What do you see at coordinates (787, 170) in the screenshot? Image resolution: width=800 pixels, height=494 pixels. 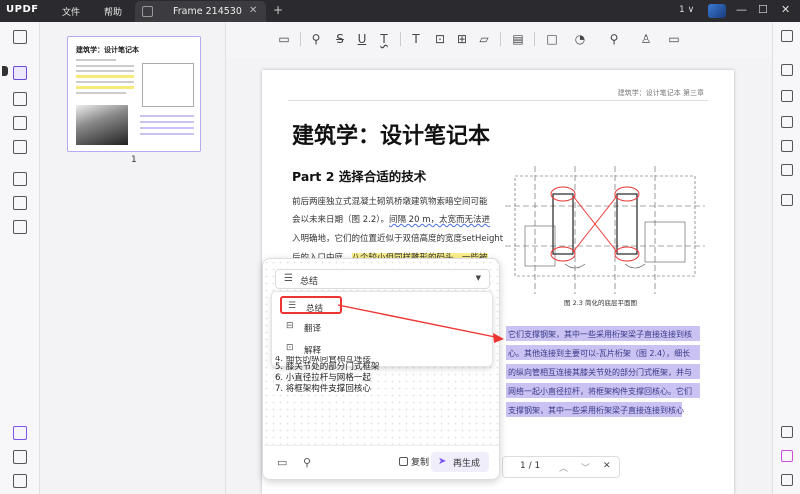 I see `email-icon` at bounding box center [787, 170].